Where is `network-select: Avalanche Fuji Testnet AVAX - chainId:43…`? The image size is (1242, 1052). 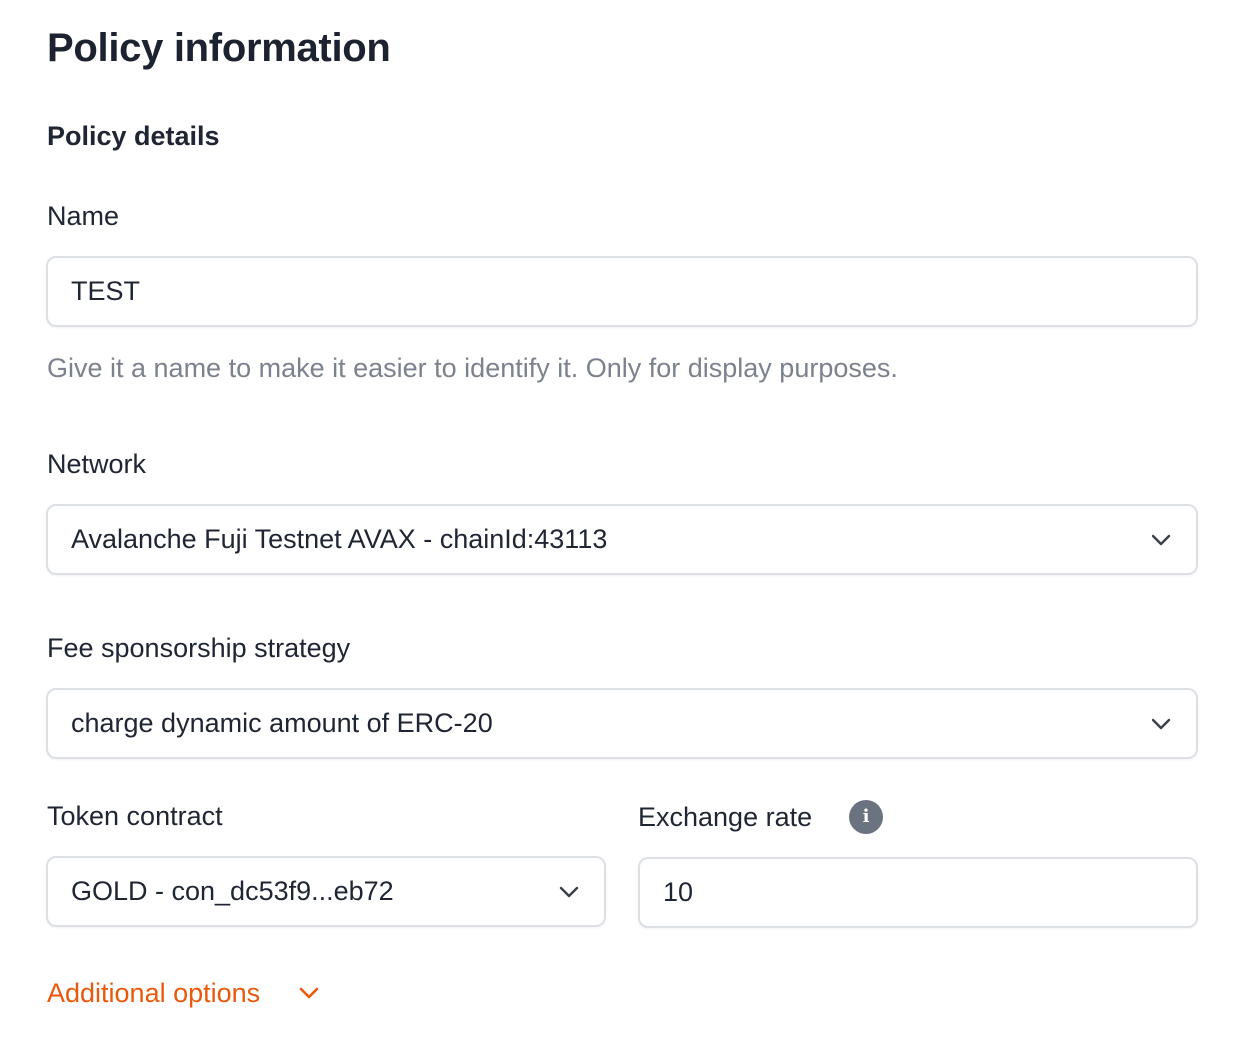 network-select: Avalanche Fuji Testnet AVAX - chainId:43… is located at coordinates (622, 539).